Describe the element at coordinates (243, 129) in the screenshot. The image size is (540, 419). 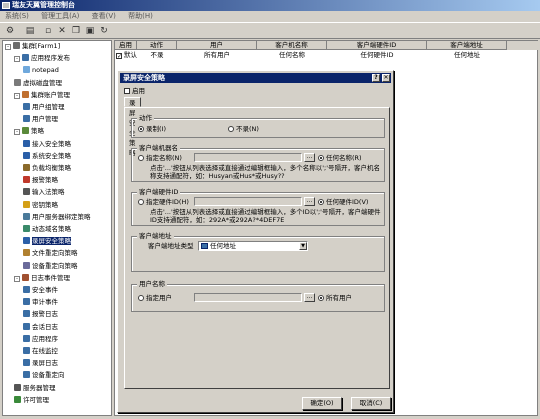
I see `no-record-radio-row: 不录(N)` at that location.